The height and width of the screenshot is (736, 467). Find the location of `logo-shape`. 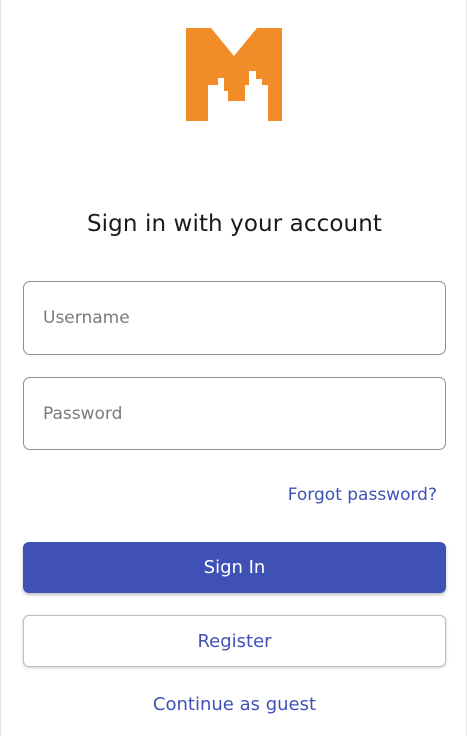

logo-shape is located at coordinates (234, 74).